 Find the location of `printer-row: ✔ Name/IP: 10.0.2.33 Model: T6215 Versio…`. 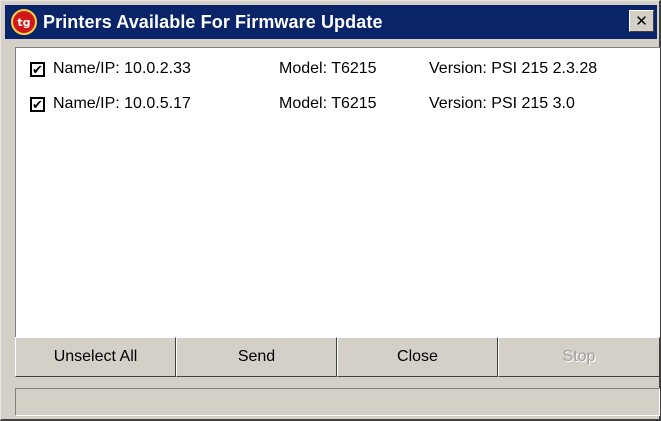

printer-row: ✔ Name/IP: 10.0.2.33 Model: T6215 Versio… is located at coordinates (313, 69).